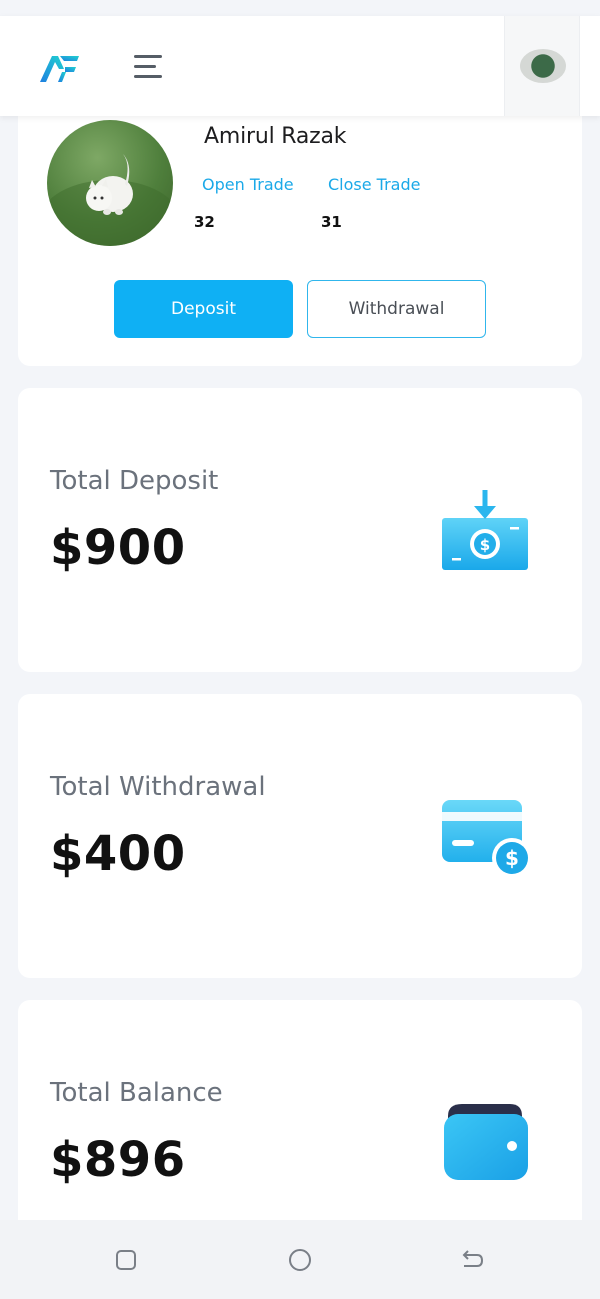  Describe the element at coordinates (136, 1093) in the screenshot. I see `total-balance-label: Total Balance` at that location.